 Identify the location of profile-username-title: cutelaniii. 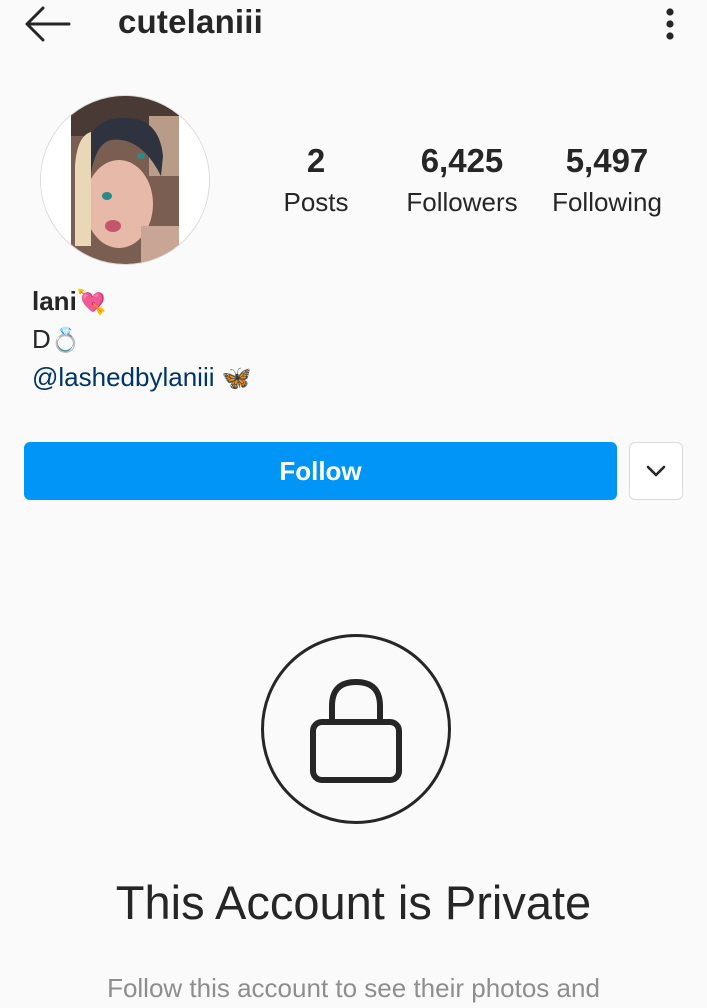
(191, 21).